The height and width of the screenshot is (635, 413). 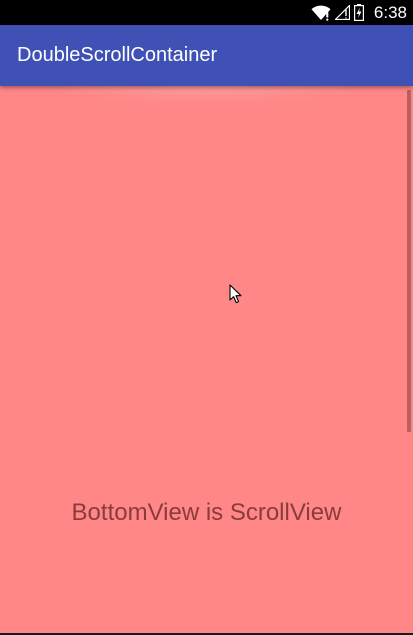 I want to click on status-icons: 6:38, so click(x=359, y=12).